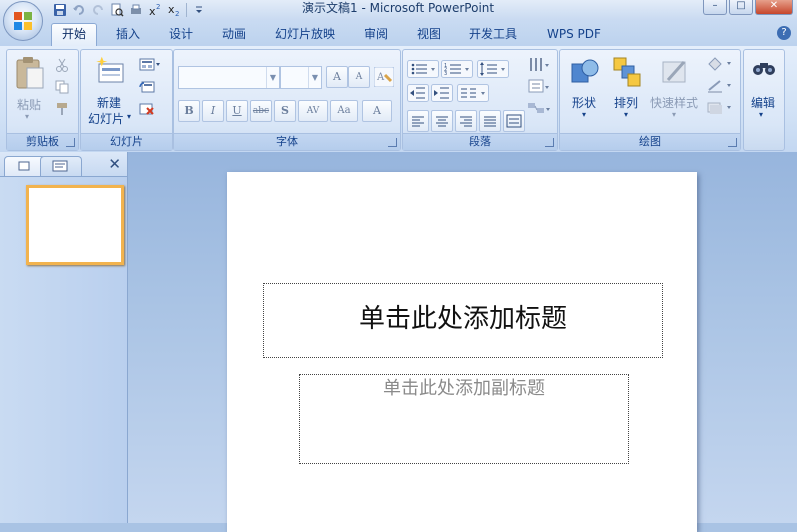 Image resolution: width=797 pixels, height=532 pixels. What do you see at coordinates (539, 65) in the screenshot?
I see `text-direction-icon` at bounding box center [539, 65].